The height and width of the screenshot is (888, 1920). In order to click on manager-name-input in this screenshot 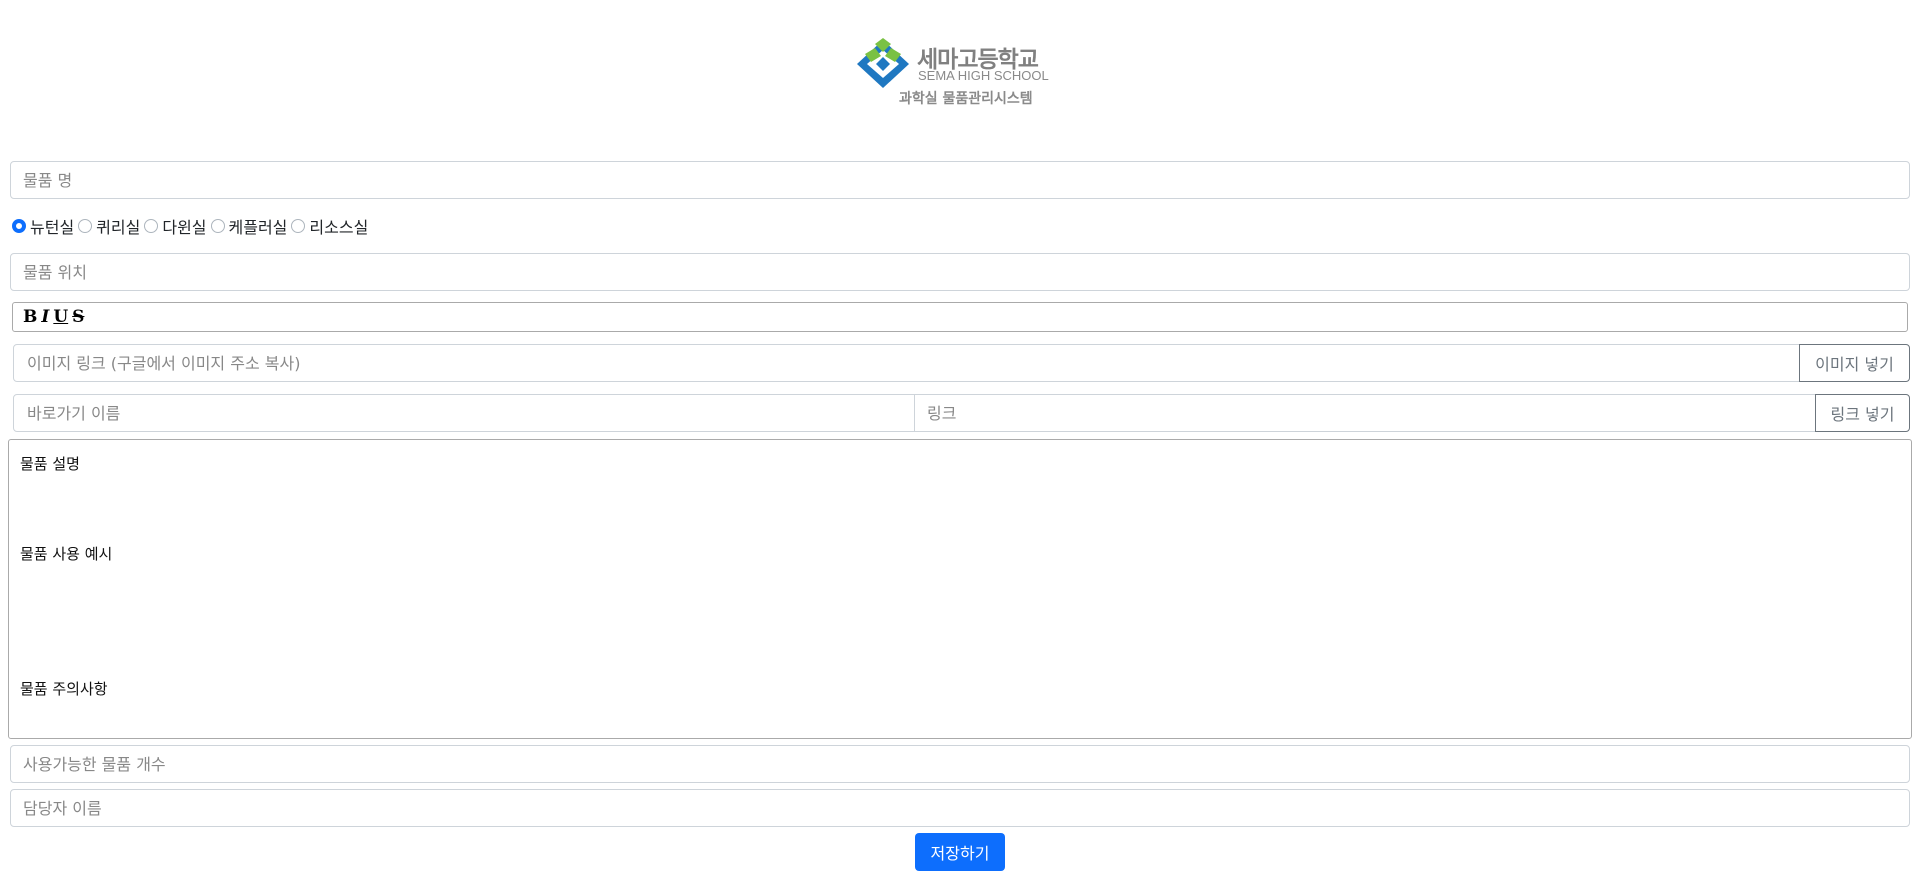, I will do `click(960, 808)`.